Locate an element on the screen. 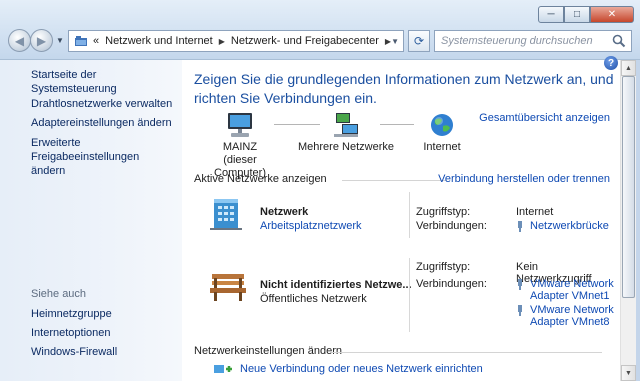 The width and height of the screenshot is (640, 381). window-controls: ─ □ ✕ is located at coordinates (586, 14).